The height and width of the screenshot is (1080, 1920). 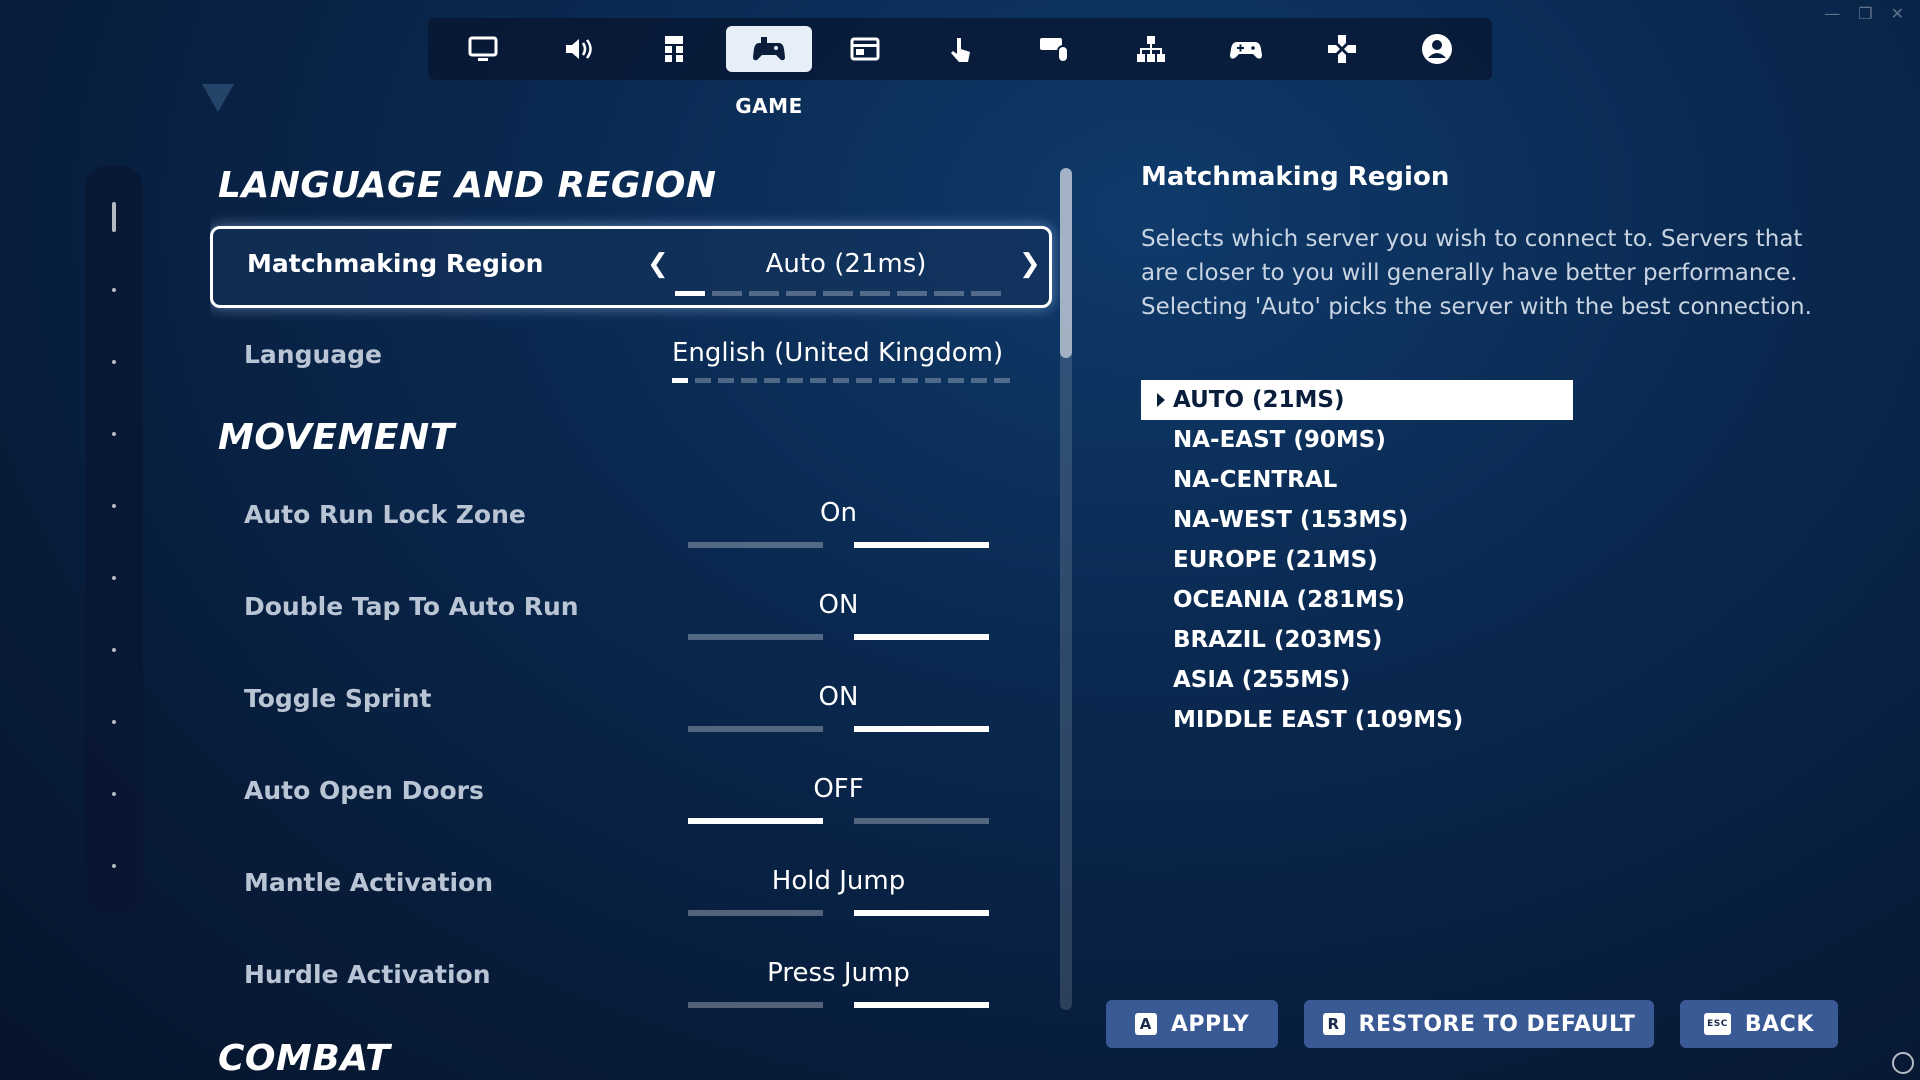 What do you see at coordinates (838, 881) in the screenshot?
I see `setting-value: Hold Jump` at bounding box center [838, 881].